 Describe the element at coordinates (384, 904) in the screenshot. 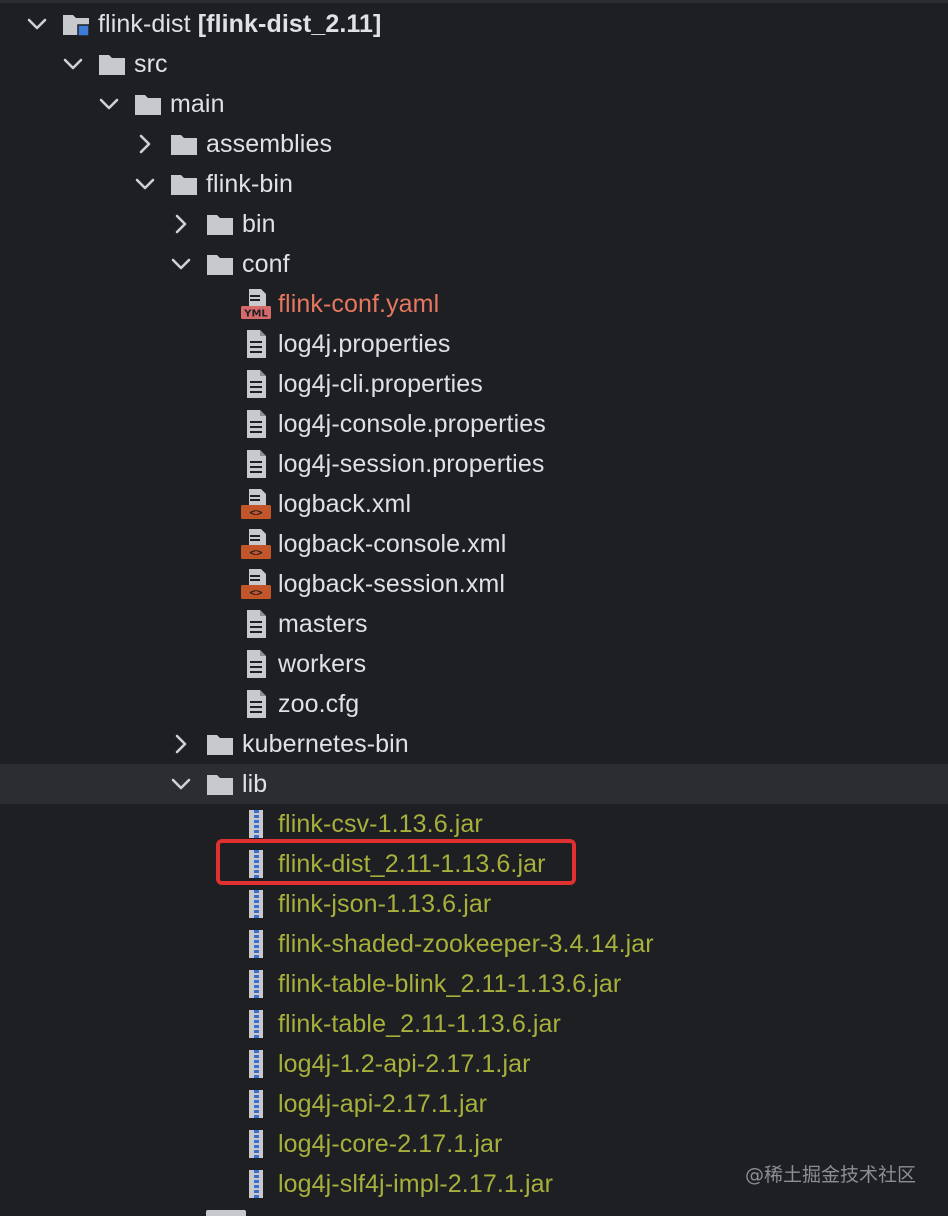

I see `tree-row-label: flink-json-1.13.6.jar` at that location.